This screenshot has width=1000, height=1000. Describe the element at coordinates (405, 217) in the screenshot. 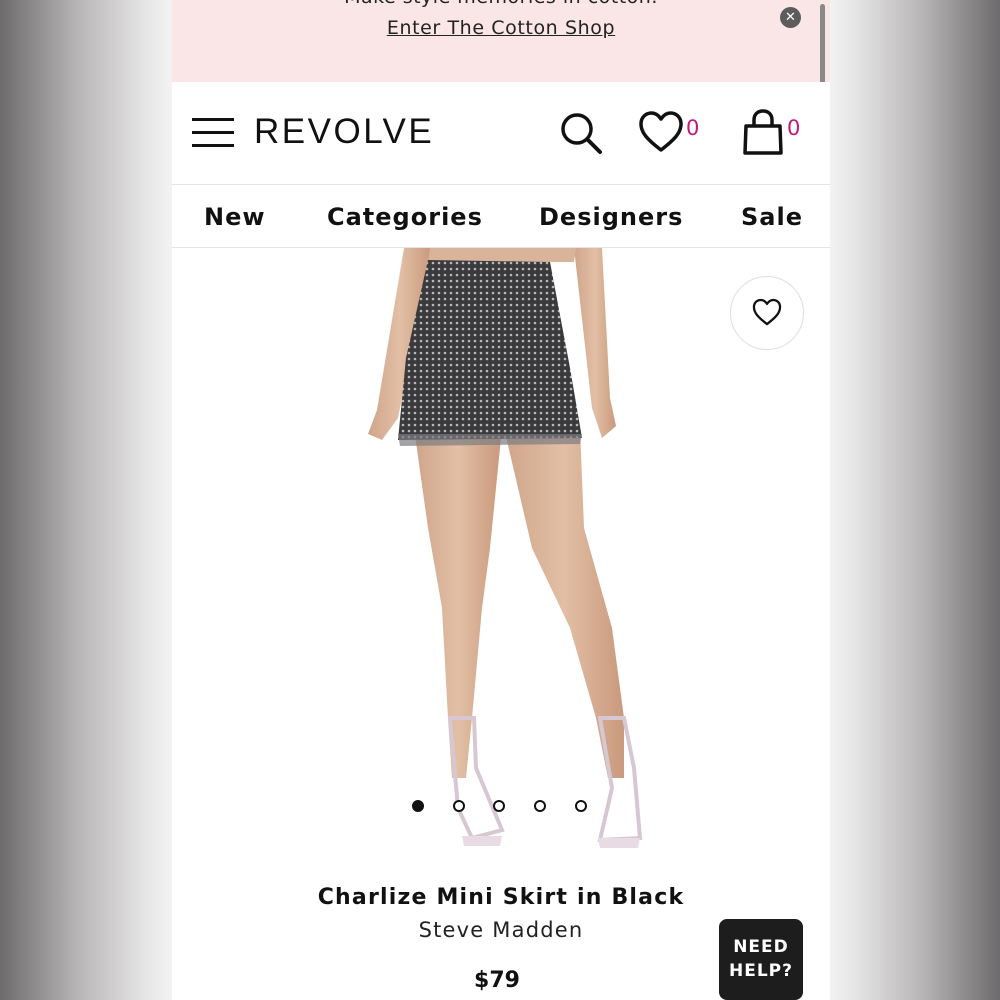

I see `nav-item-categories: Categories` at that location.